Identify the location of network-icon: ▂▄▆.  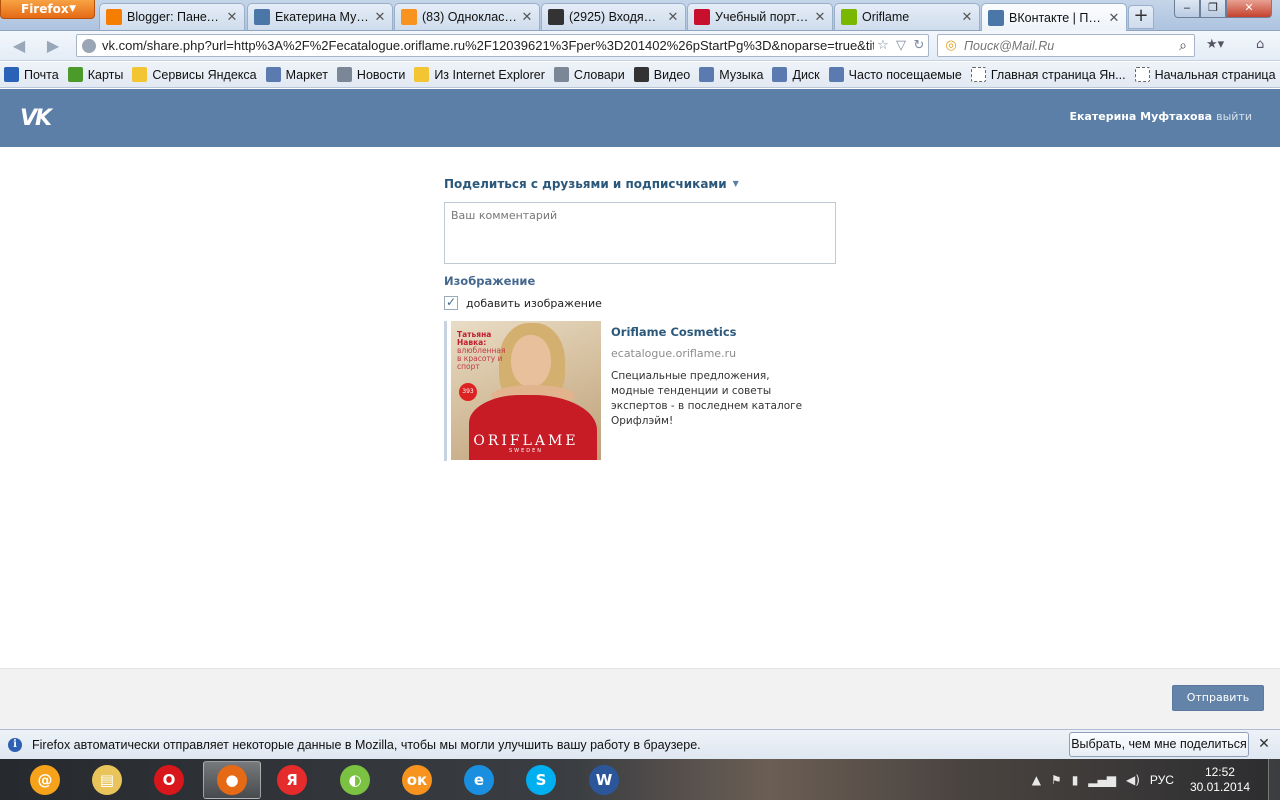
(1102, 780).